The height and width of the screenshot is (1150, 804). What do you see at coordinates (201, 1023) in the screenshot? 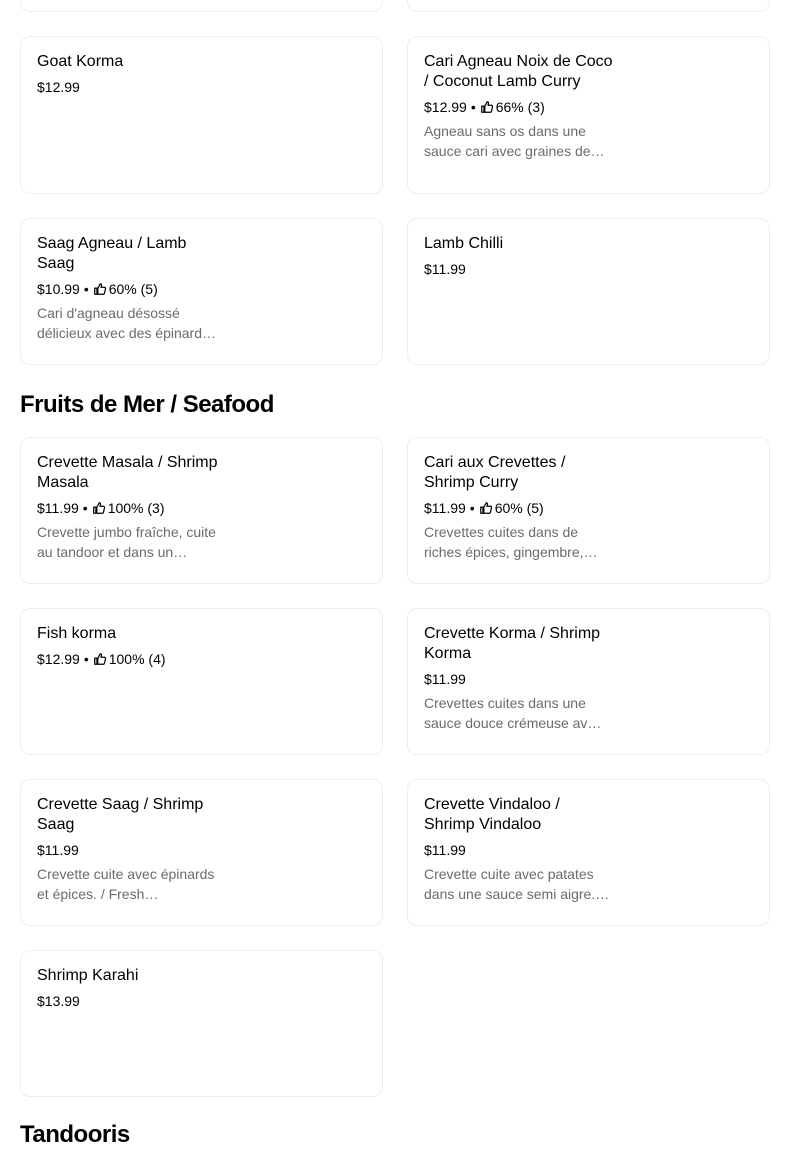
I see `menu-item-shrimp-karahi: Shrimp Karahi $13.99` at bounding box center [201, 1023].